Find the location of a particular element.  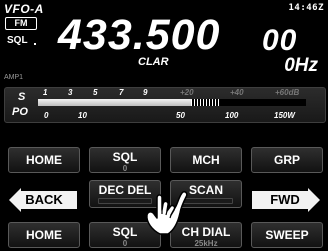

home-key: HOME is located at coordinates (44, 160).